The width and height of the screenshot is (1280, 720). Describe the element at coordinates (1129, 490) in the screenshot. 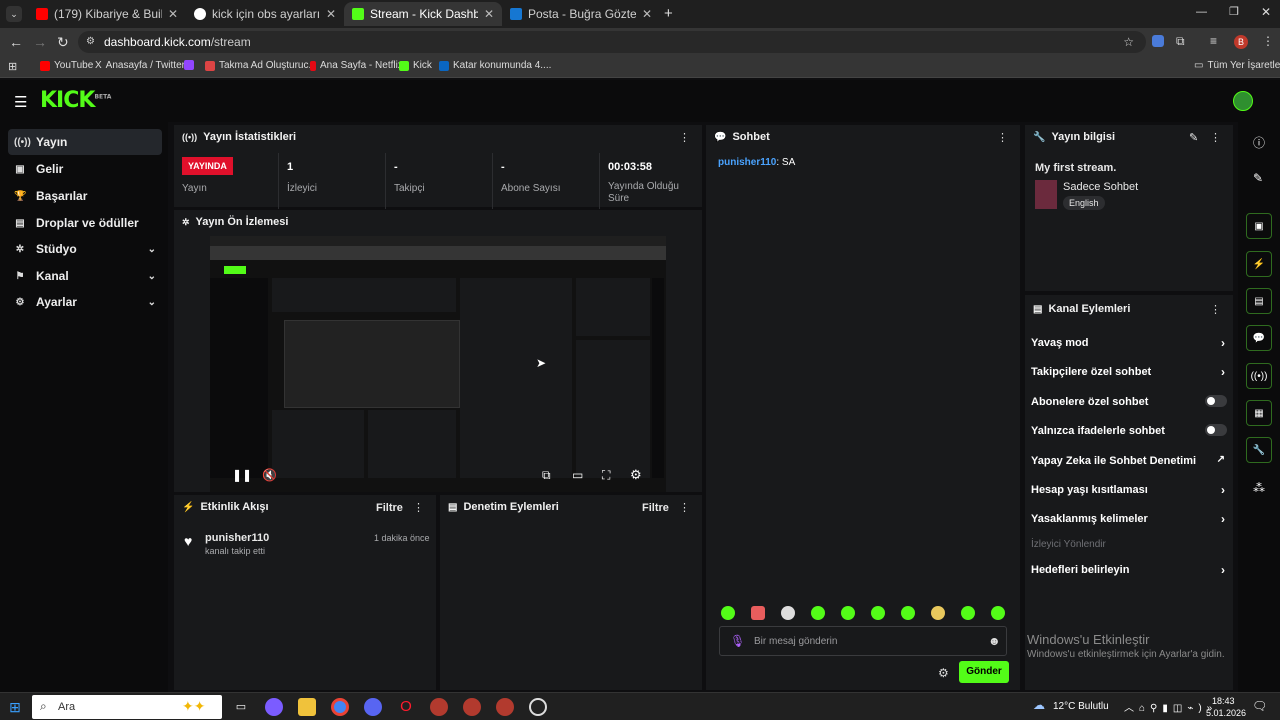

I see `action-account-age: Hesap yaşı kısıtlaması ›` at that location.